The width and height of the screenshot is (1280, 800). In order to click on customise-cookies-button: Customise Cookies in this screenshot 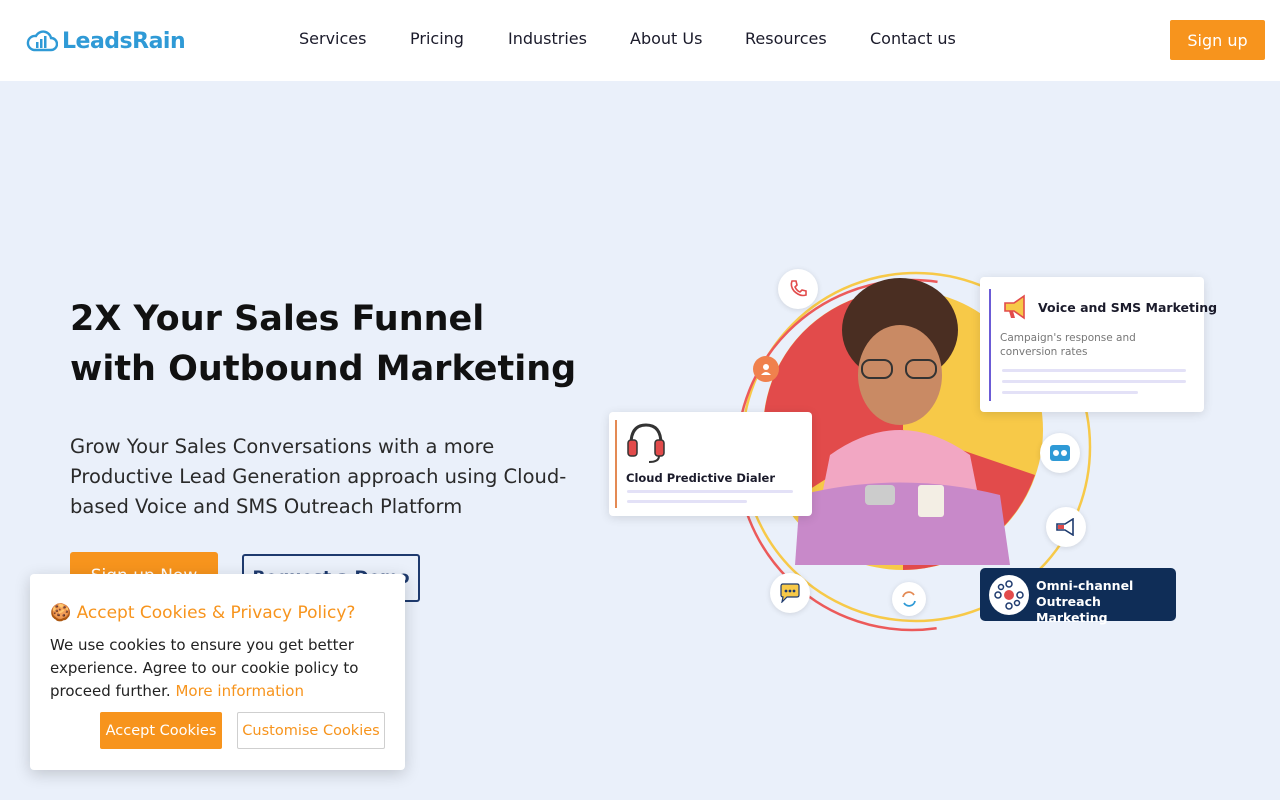, I will do `click(311, 730)`.